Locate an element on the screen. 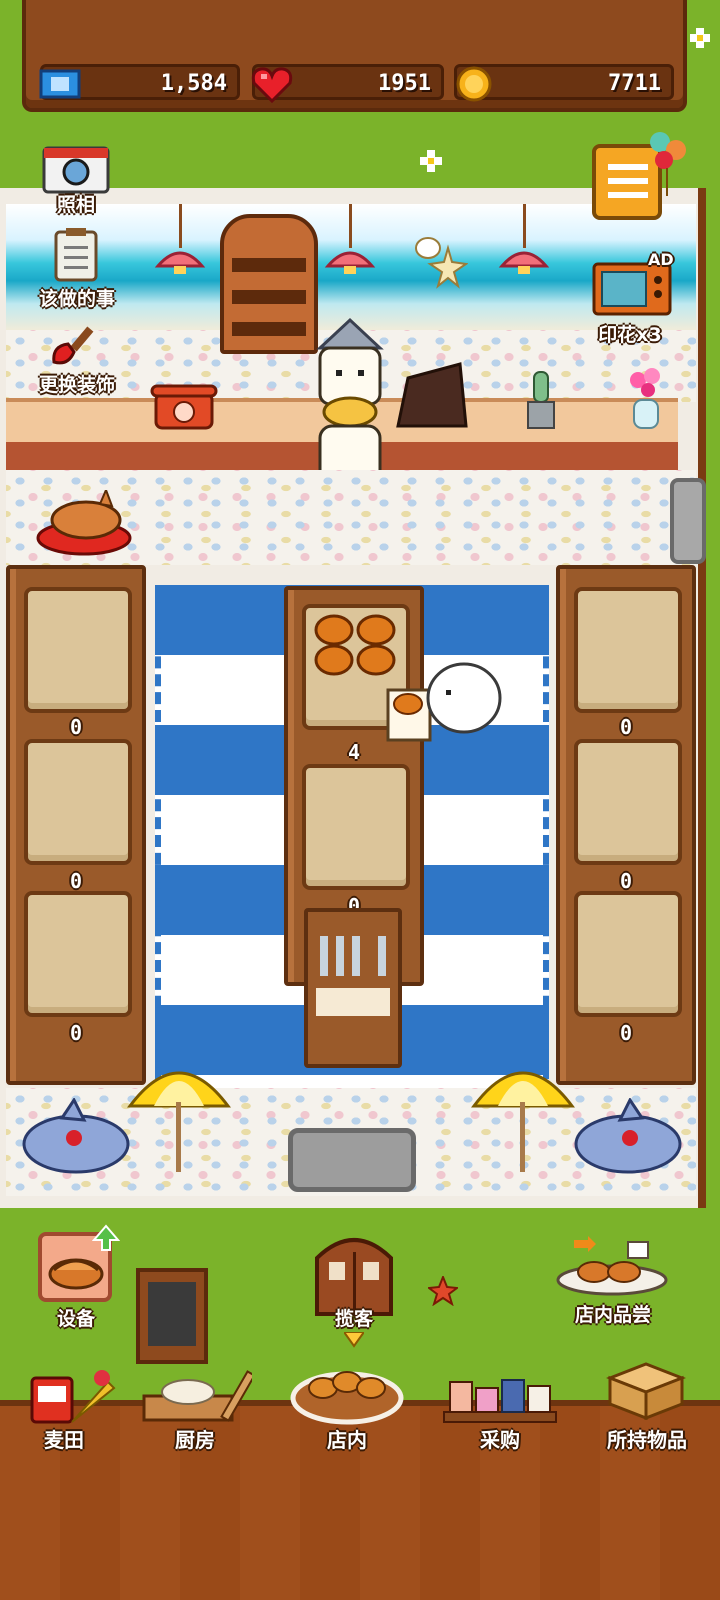  equipment-button: 设备 is located at coordinates (78, 1277).